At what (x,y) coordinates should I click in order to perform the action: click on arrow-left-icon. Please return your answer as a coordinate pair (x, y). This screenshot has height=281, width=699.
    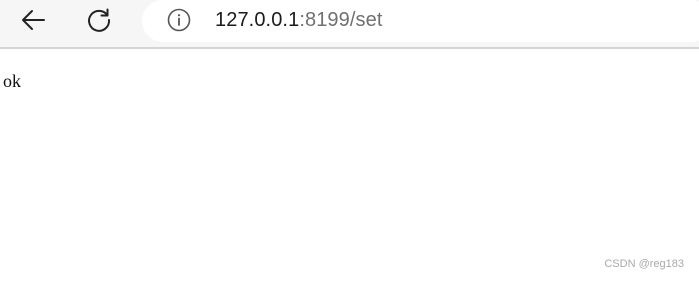
    Looking at the image, I should click on (33, 20).